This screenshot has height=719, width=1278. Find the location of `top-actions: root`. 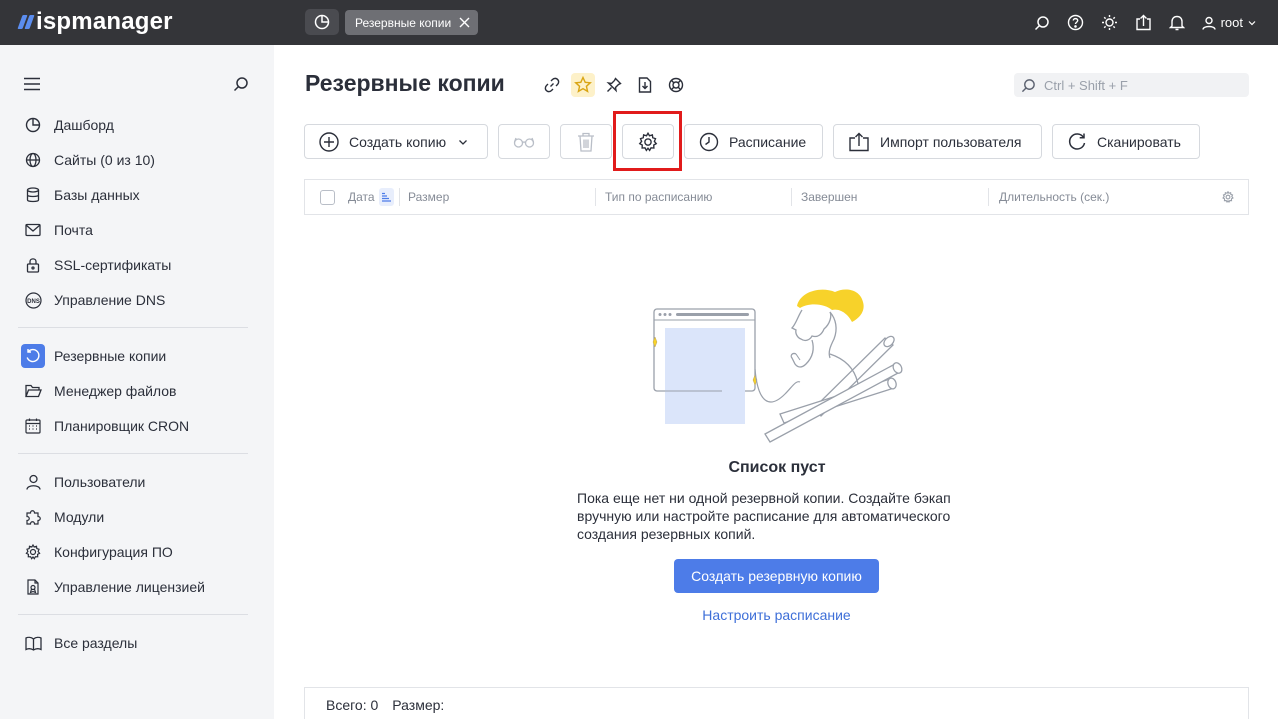

top-actions: root is located at coordinates (1145, 22).